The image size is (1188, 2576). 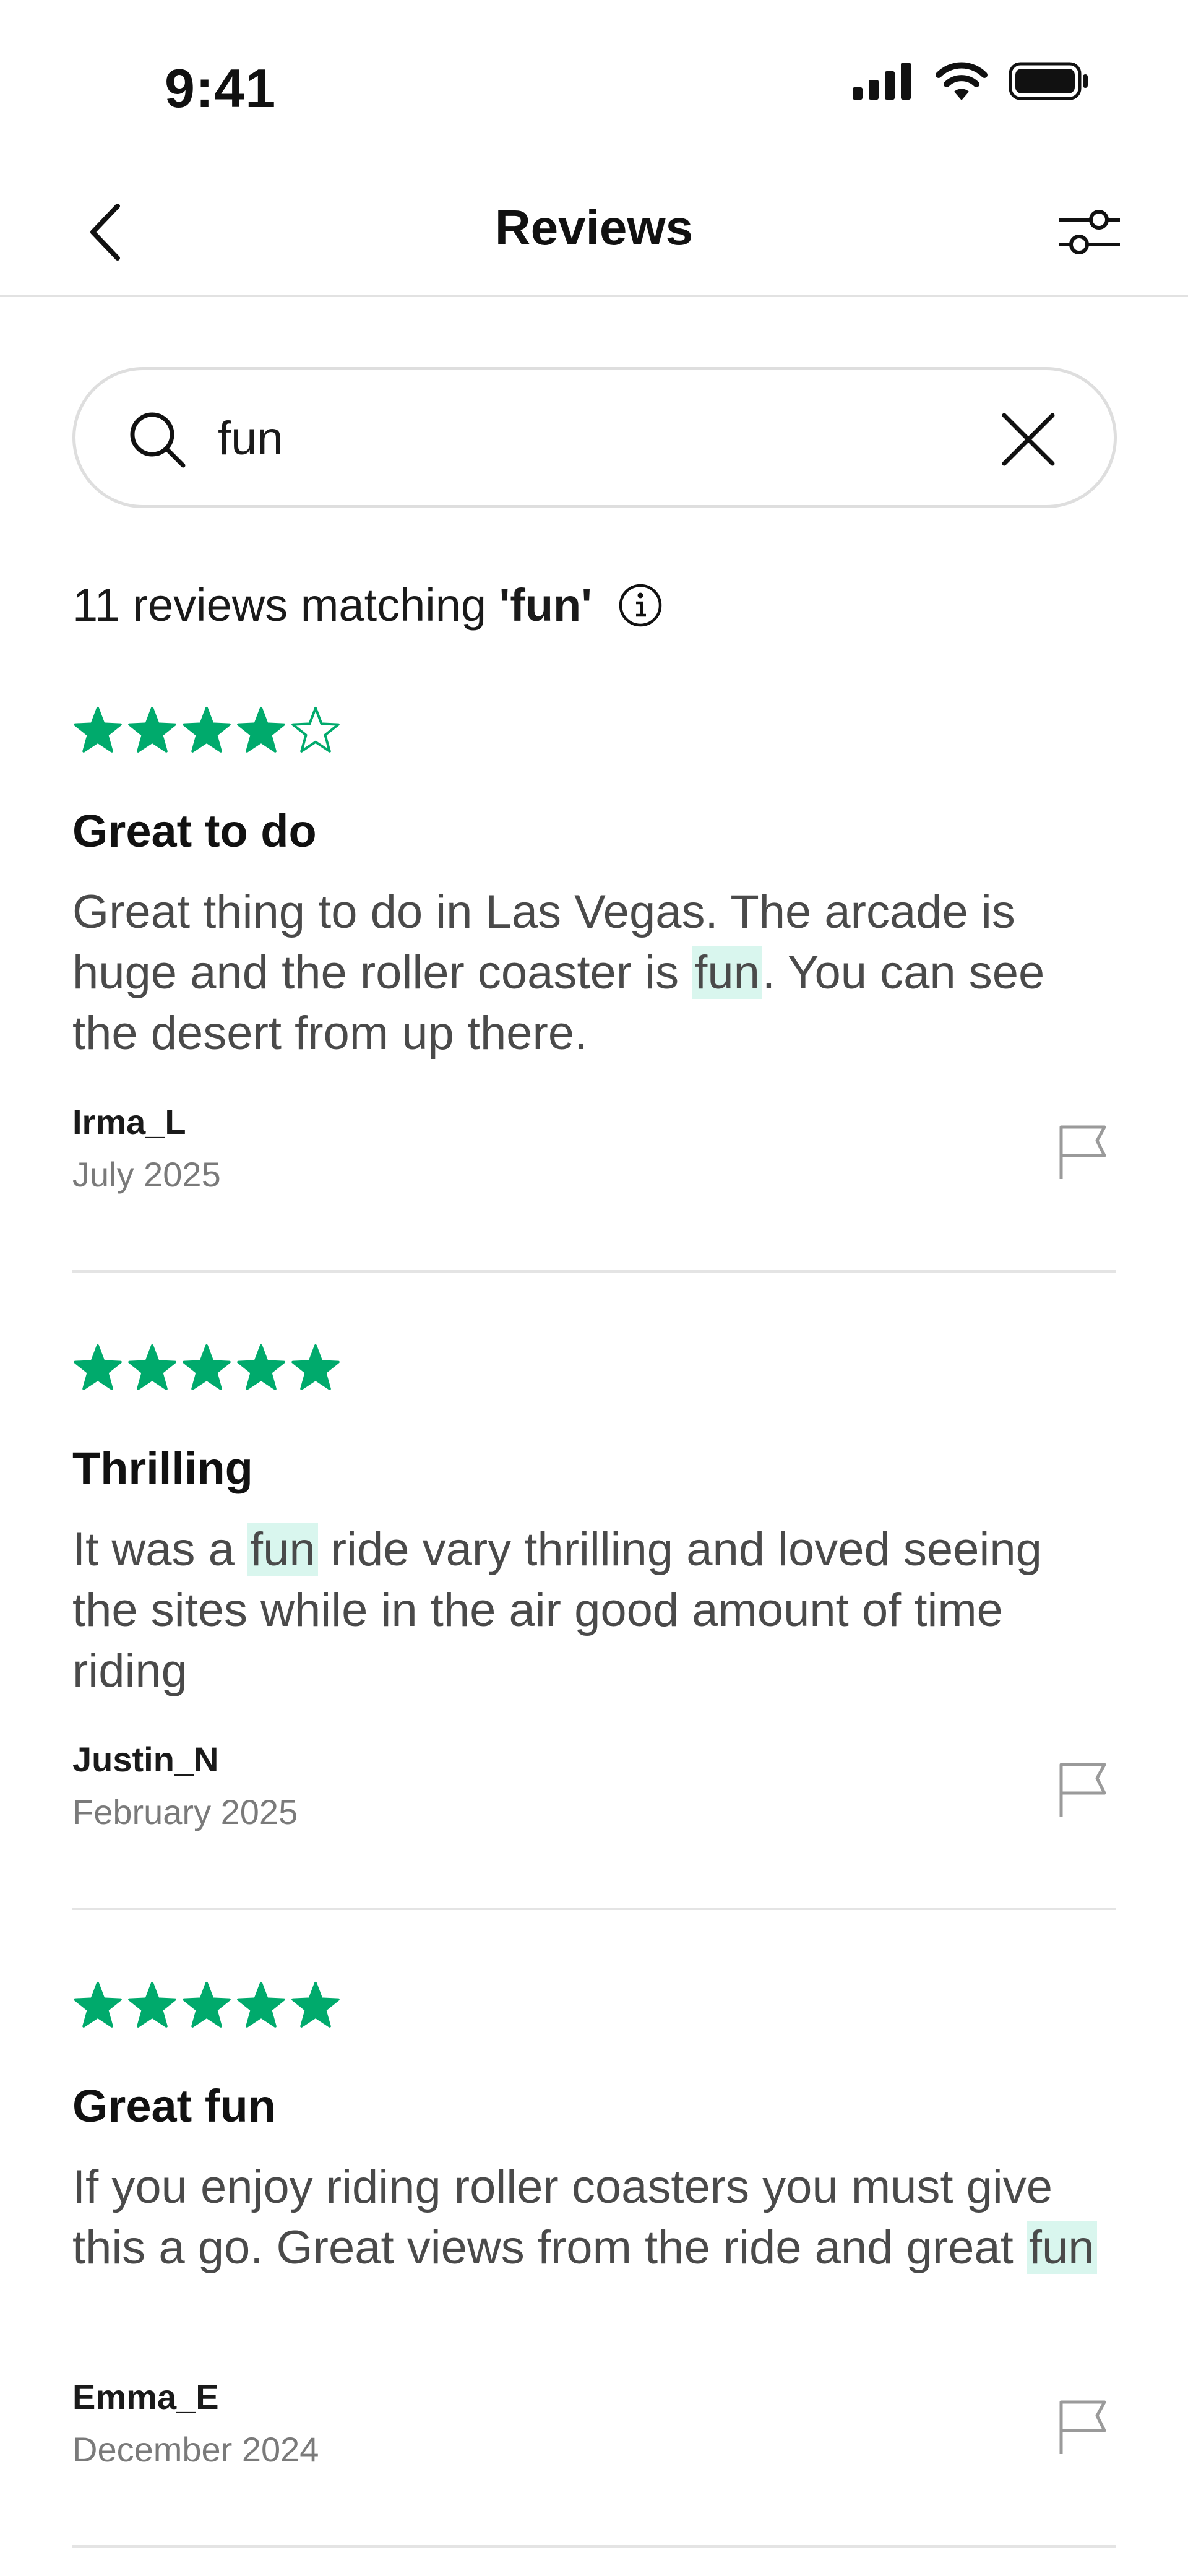 I want to click on page-title: Reviews, so click(x=594, y=227).